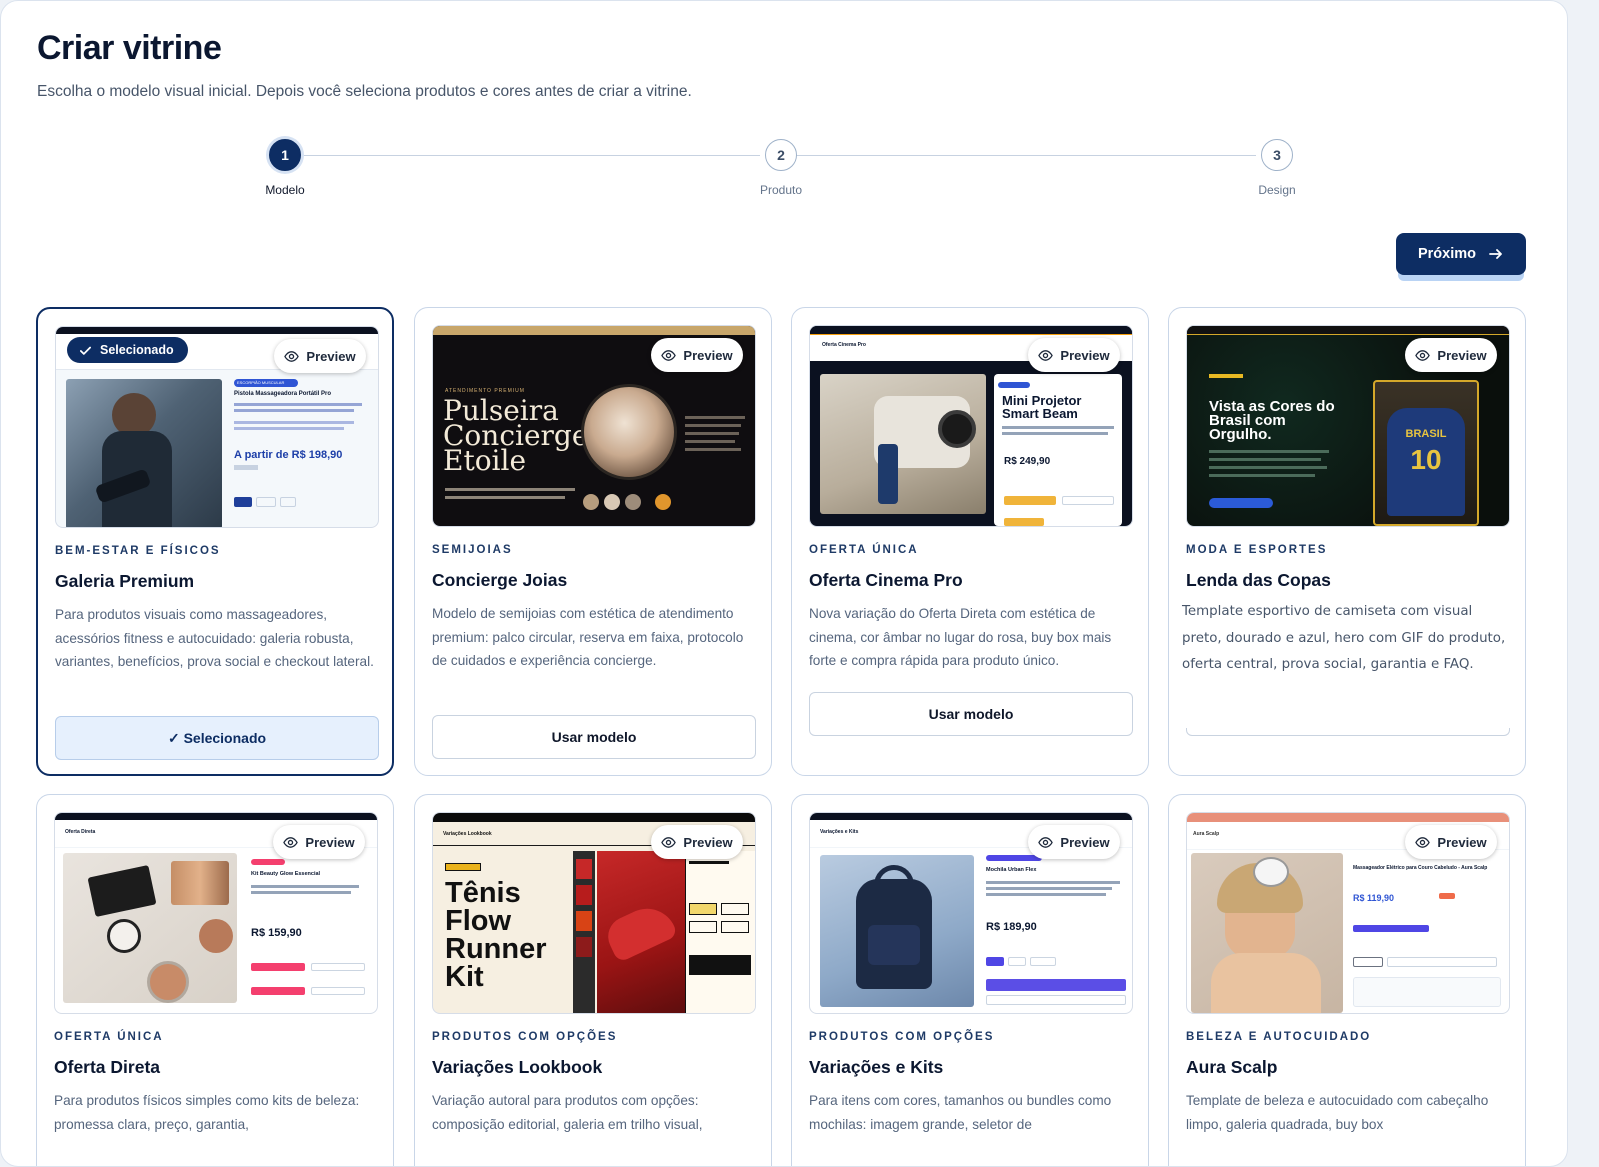  What do you see at coordinates (288, 455) in the screenshot?
I see `thumb-price: A partir de R$ 198,90` at bounding box center [288, 455].